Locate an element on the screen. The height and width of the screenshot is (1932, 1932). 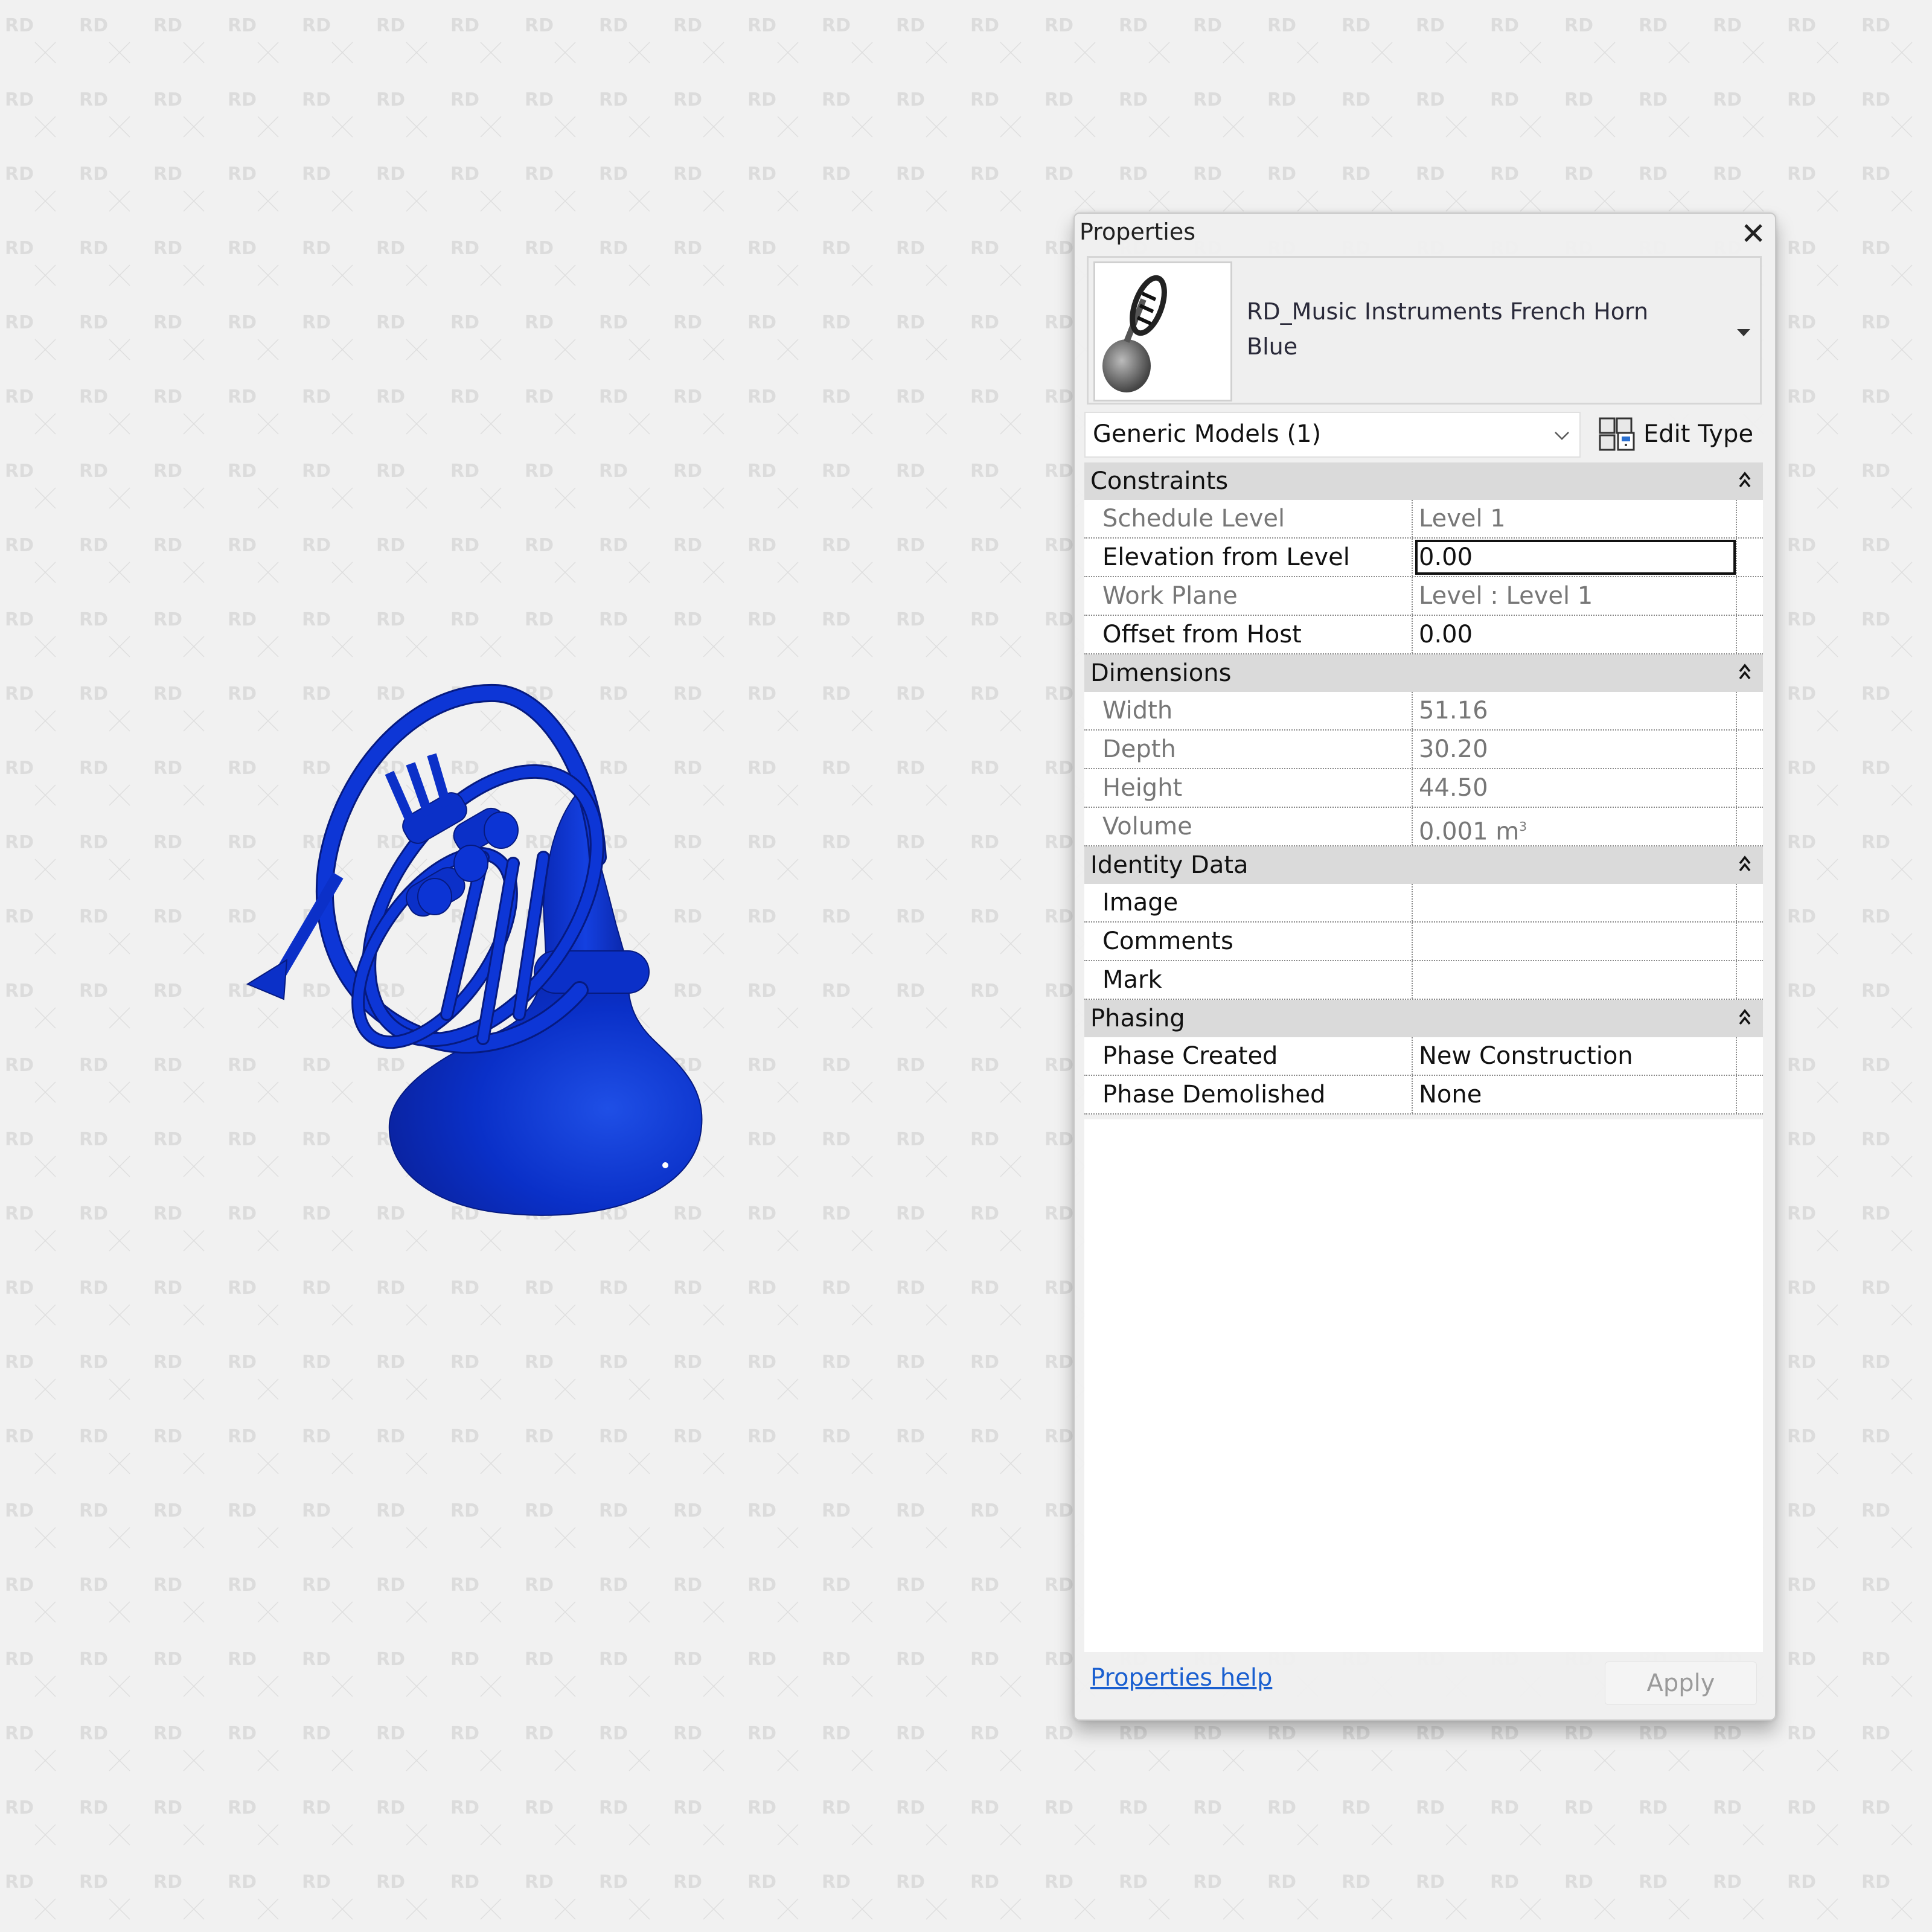
properties-empty-area is located at coordinates (1424, 1386).